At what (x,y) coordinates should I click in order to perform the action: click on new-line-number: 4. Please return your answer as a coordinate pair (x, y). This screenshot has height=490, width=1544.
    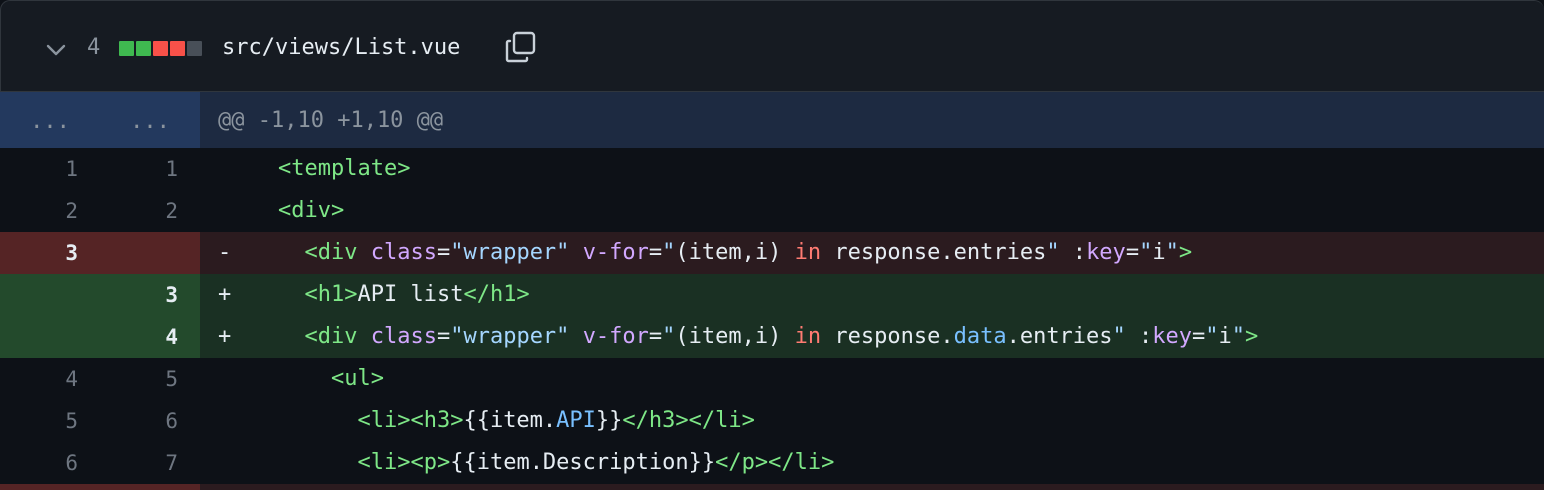
    Looking at the image, I should click on (150, 337).